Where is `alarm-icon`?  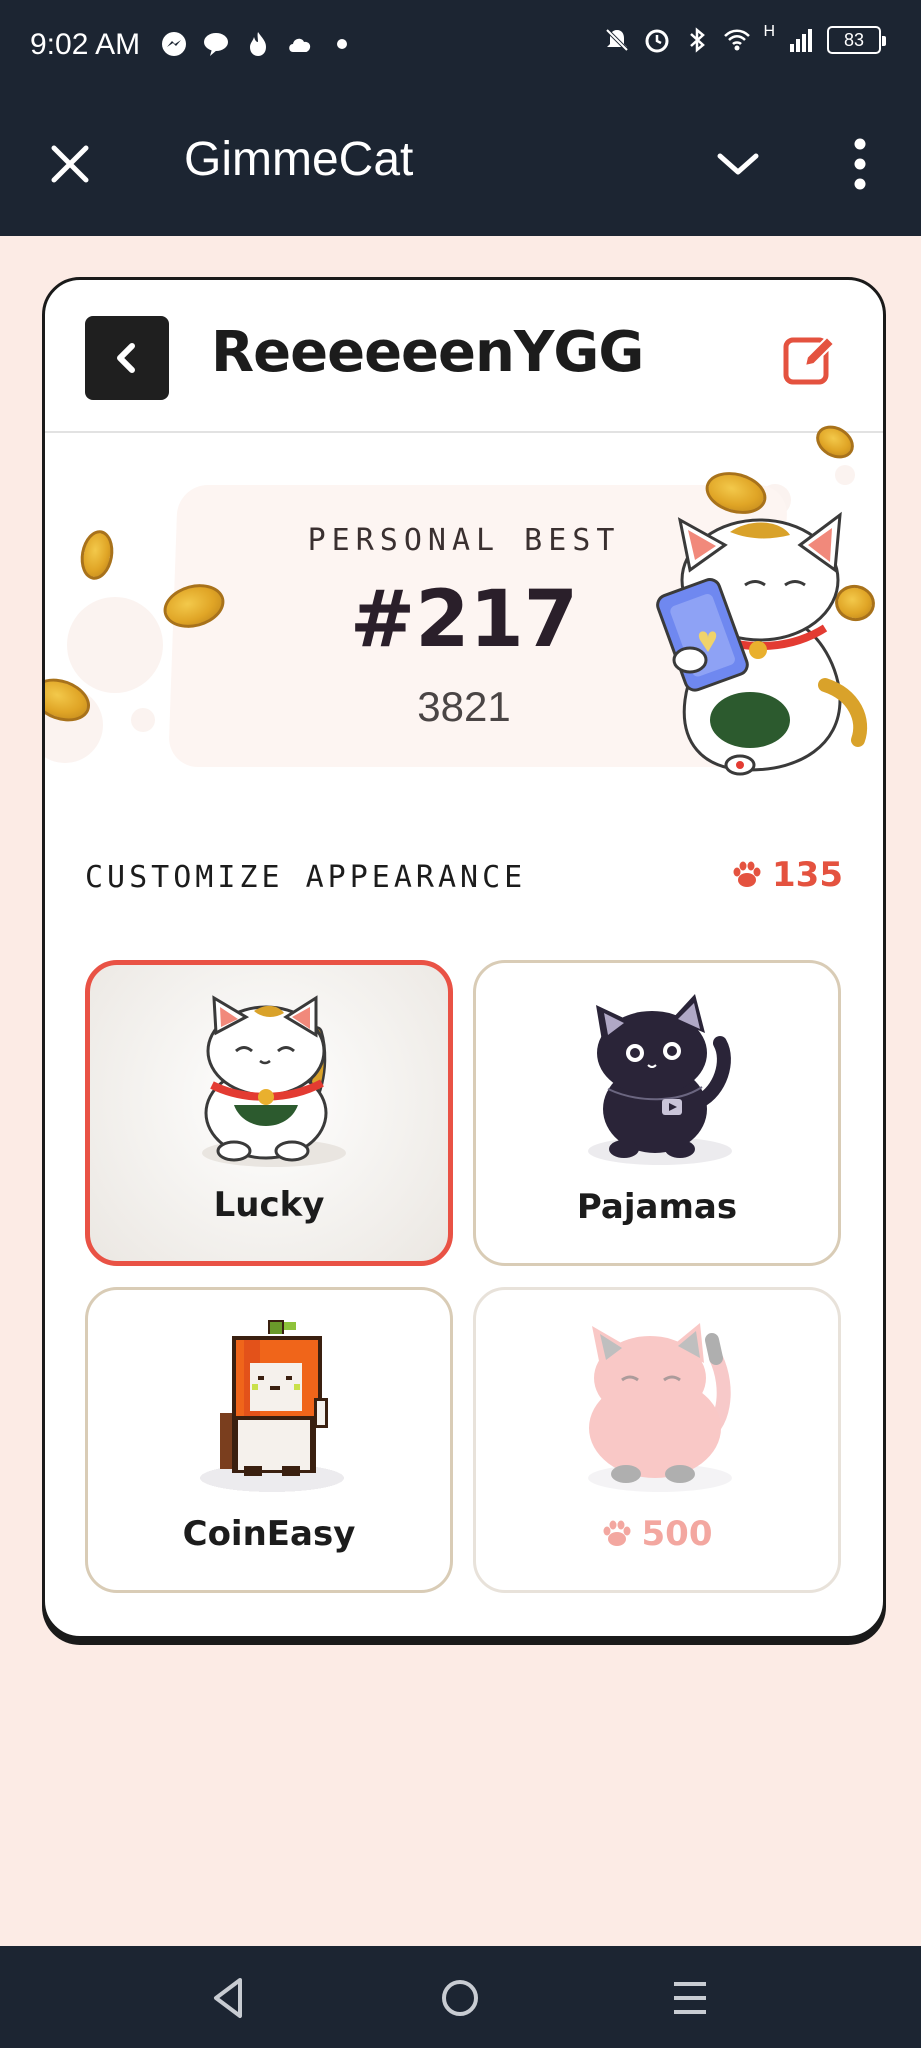
alarm-icon is located at coordinates (657, 41).